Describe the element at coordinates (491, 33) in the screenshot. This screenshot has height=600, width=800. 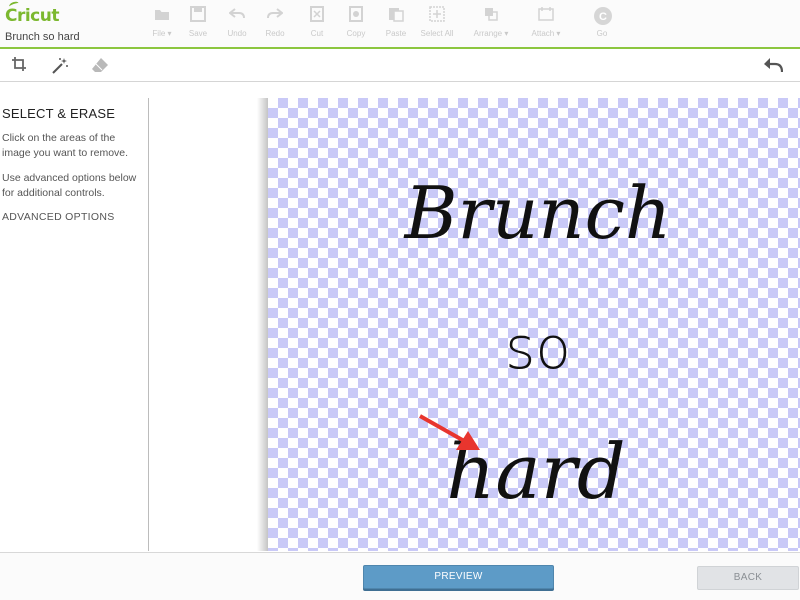
I see `arrange-label: Arrange ▾` at that location.